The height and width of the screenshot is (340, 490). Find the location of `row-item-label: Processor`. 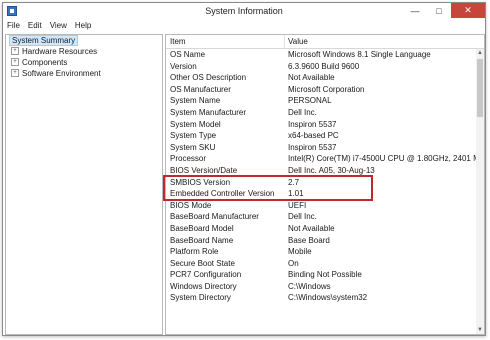

row-item-label: Processor is located at coordinates (188, 159).